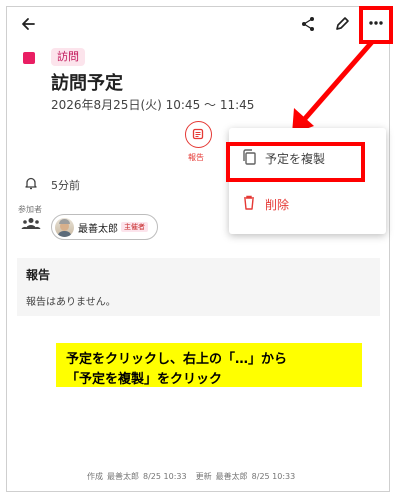  I want to click on event-tag: 訪問, so click(68, 57).